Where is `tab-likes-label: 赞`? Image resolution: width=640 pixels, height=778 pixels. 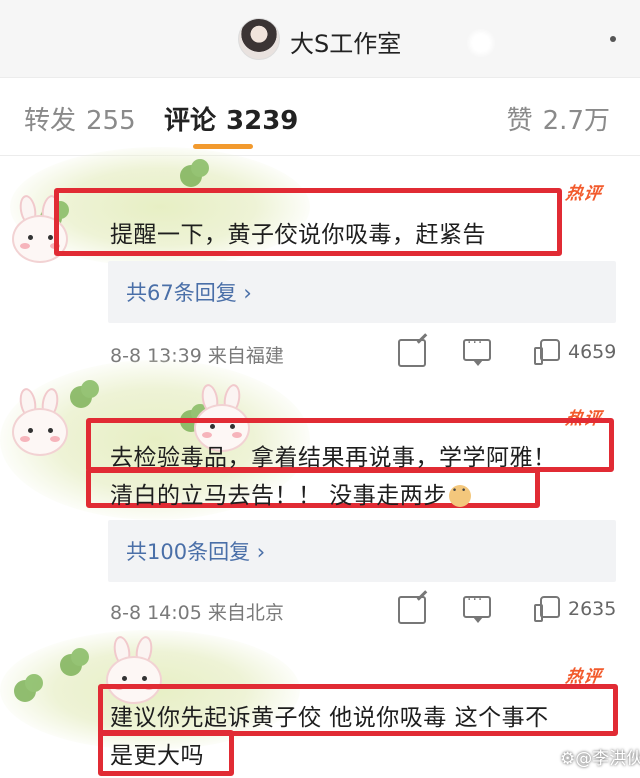
tab-likes-label: 赞 is located at coordinates (519, 121).